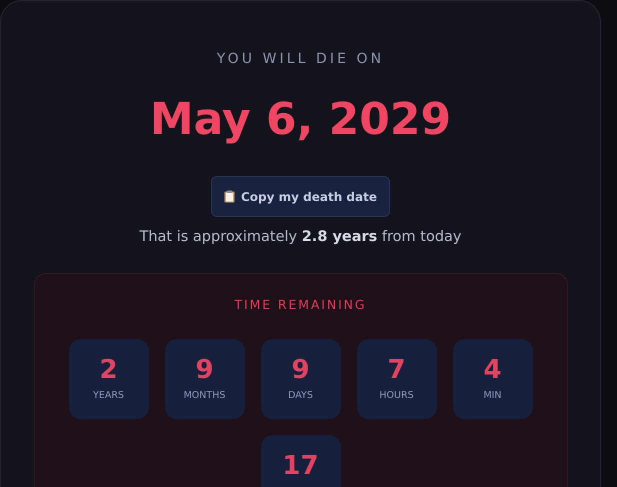  I want to click on unit-value: 4, so click(492, 369).